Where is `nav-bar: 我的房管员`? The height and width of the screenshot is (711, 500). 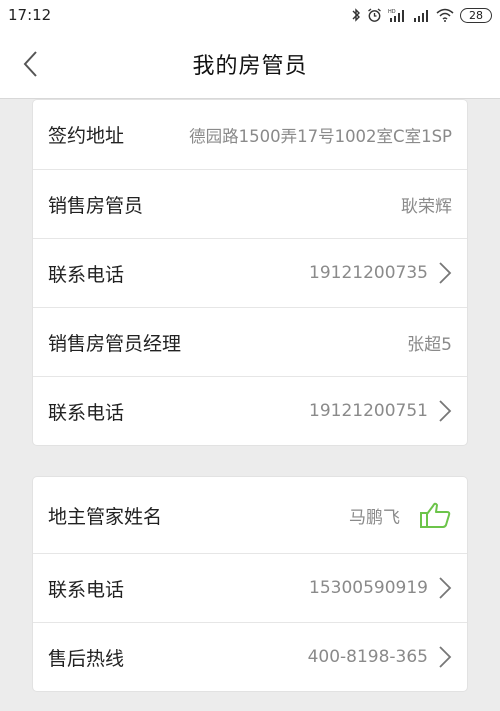 nav-bar: 我的房管员 is located at coordinates (250, 64).